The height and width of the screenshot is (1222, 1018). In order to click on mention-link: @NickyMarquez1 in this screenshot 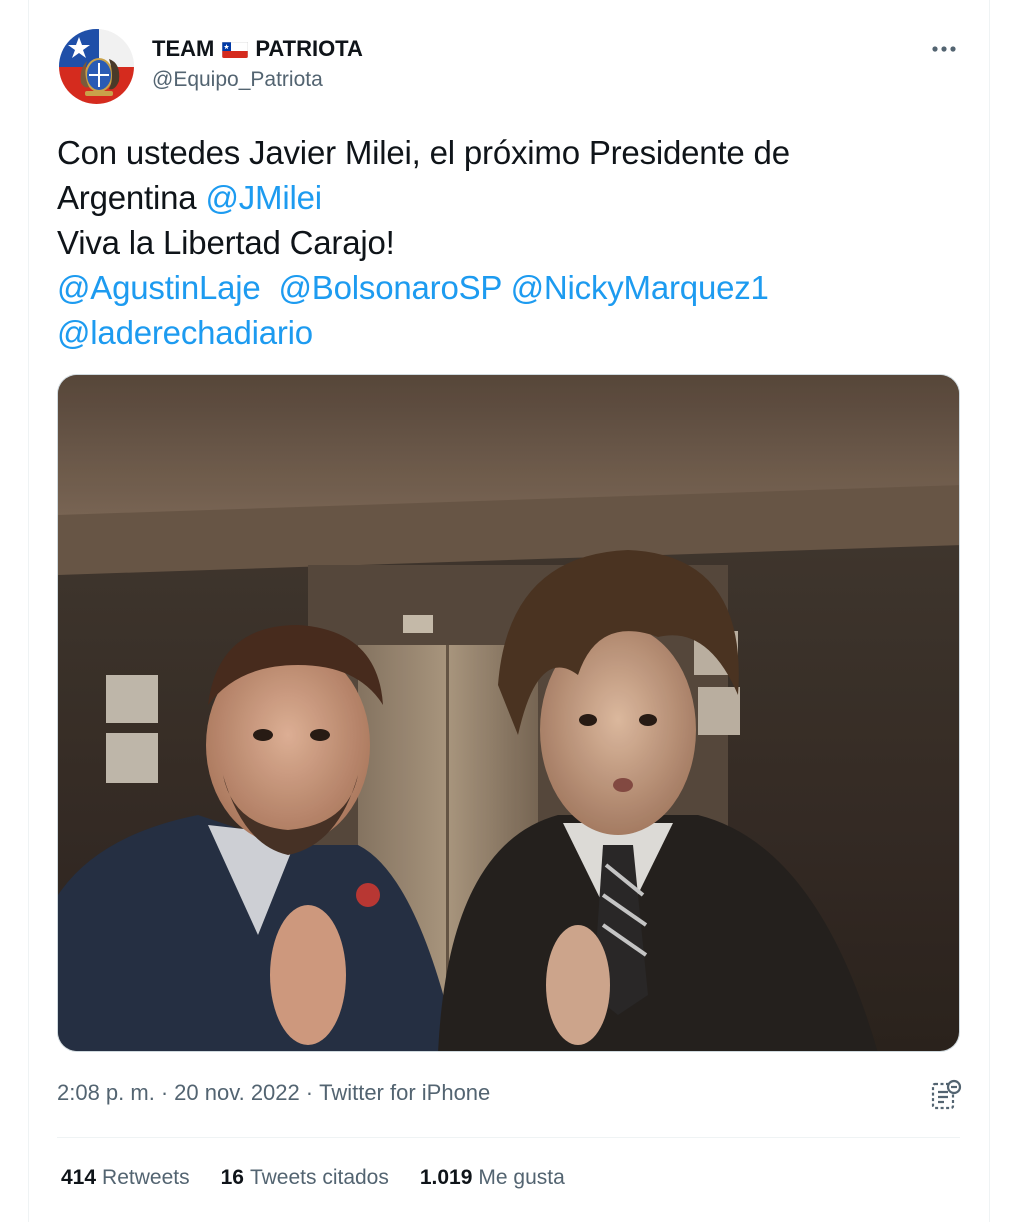, I will do `click(640, 287)`.